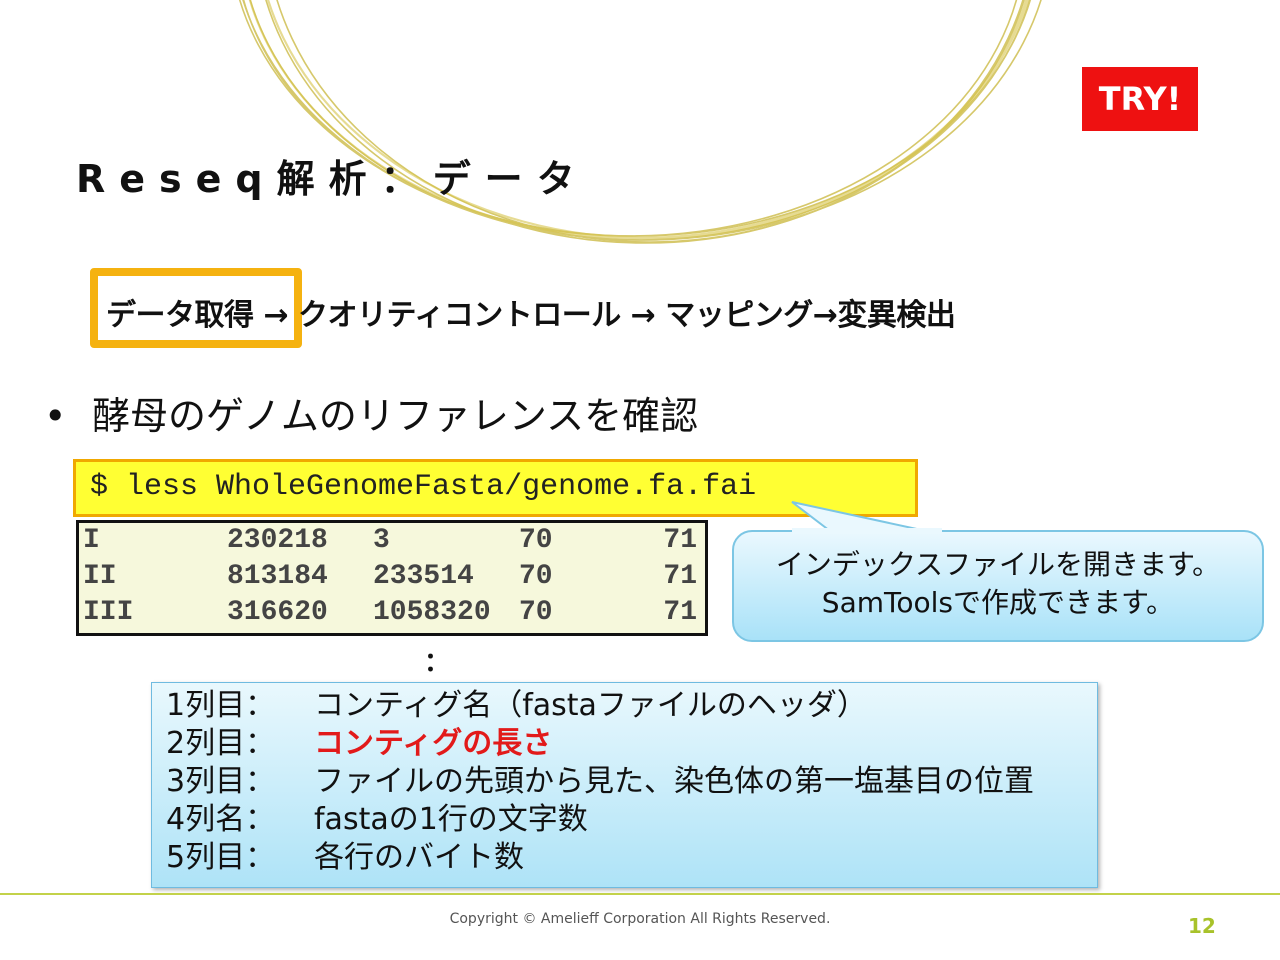 The height and width of the screenshot is (960, 1280). I want to click on list-item: 3列目： ファイルの先頭から見た、染色体の第一塩基目の位置, so click(631, 782).